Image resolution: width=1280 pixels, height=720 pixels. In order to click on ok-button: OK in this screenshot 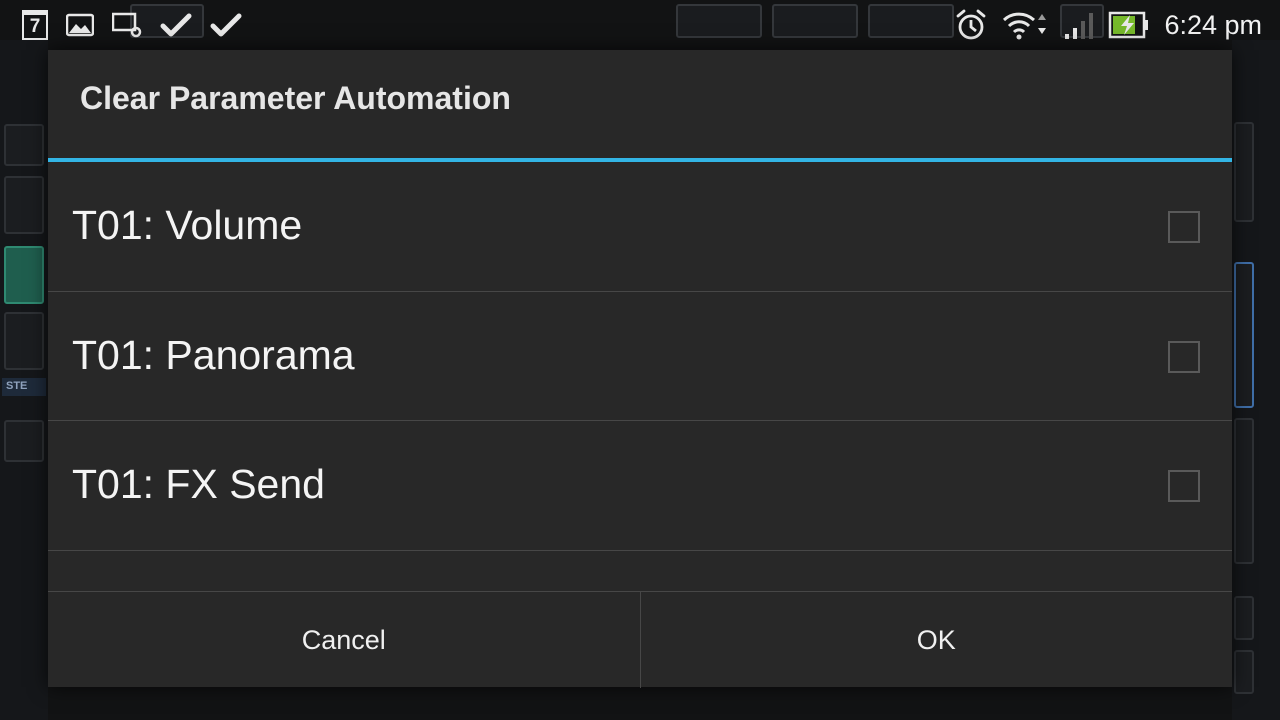, I will do `click(937, 640)`.